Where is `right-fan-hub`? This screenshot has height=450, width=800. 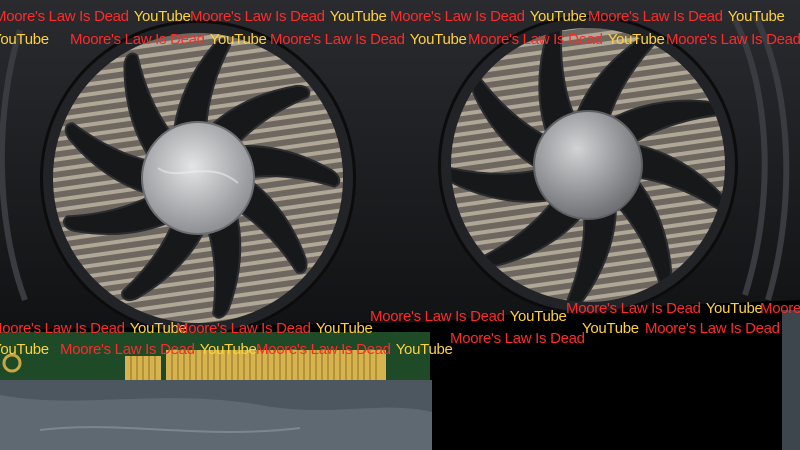
right-fan-hub is located at coordinates (588, 165).